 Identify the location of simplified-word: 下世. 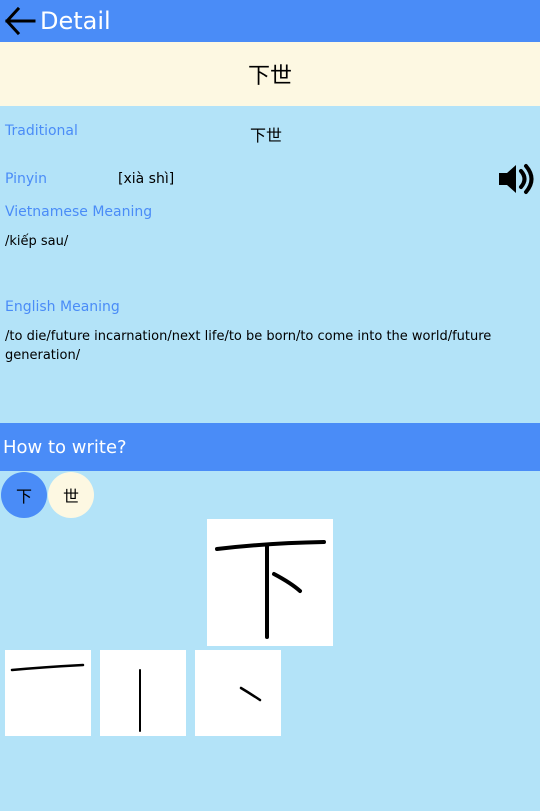
(269, 76).